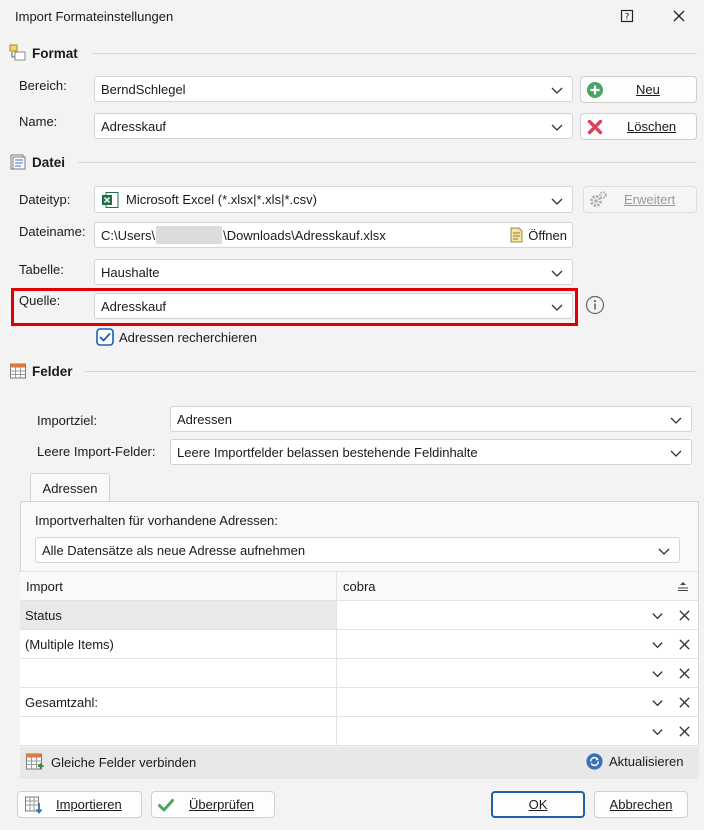 The height and width of the screenshot is (830, 704). What do you see at coordinates (37, 162) in the screenshot?
I see `datei-heading: Datei` at bounding box center [37, 162].